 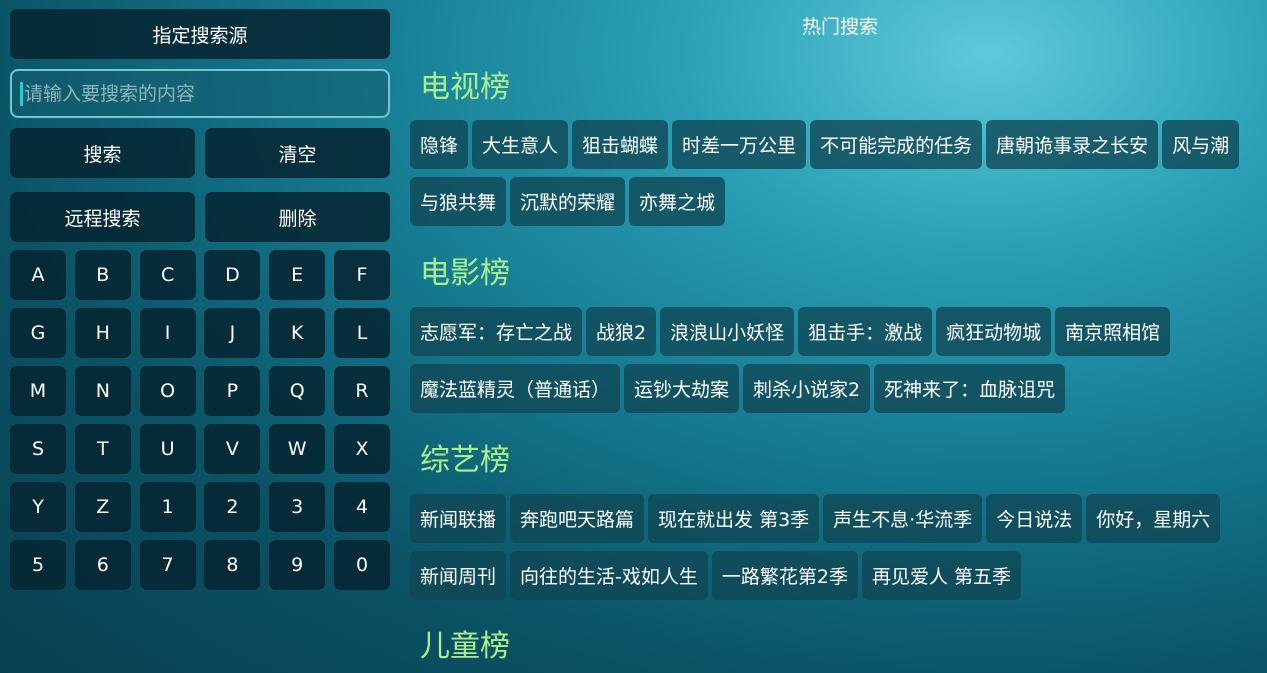 What do you see at coordinates (102, 507) in the screenshot?
I see `key-z: Z` at bounding box center [102, 507].